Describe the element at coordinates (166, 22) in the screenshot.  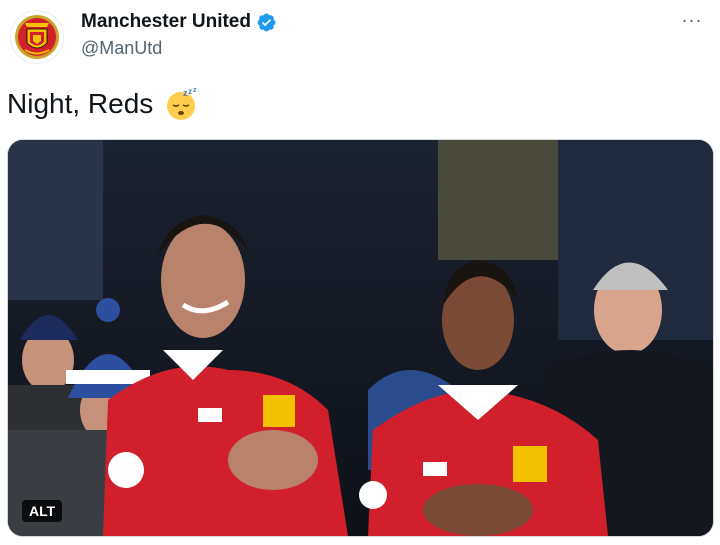
I see `display-name: Manchester United` at that location.